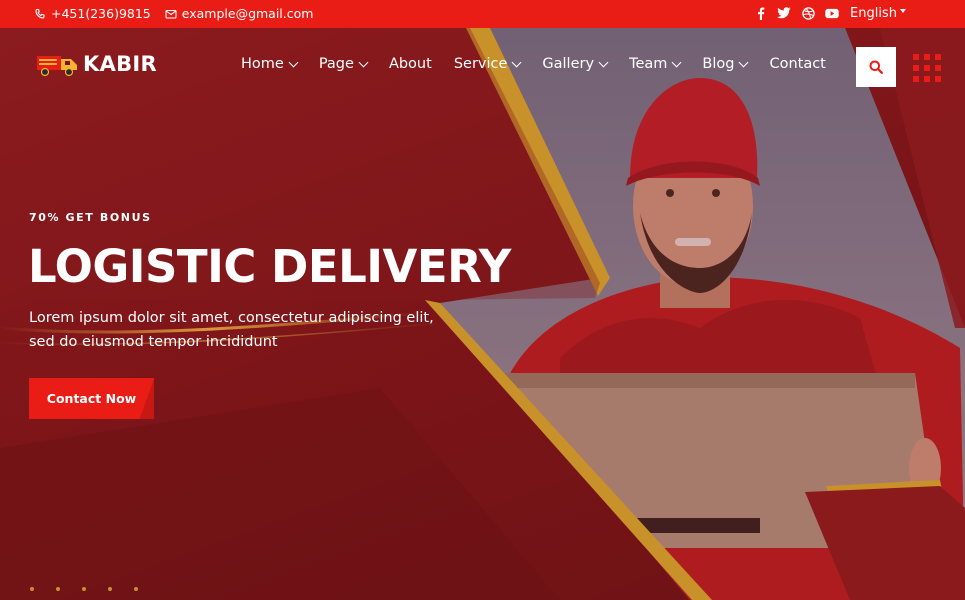 The width and height of the screenshot is (965, 600). I want to click on nav-label: Team, so click(648, 64).